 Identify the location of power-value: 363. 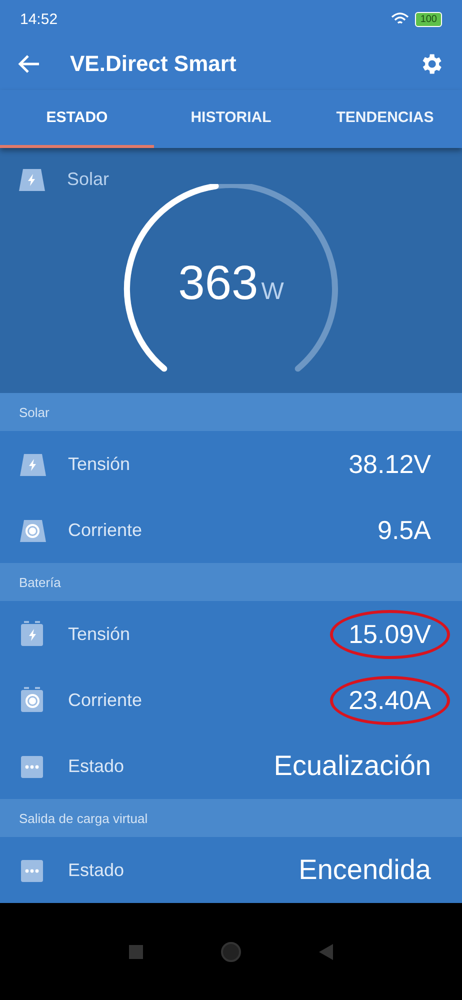
(218, 283).